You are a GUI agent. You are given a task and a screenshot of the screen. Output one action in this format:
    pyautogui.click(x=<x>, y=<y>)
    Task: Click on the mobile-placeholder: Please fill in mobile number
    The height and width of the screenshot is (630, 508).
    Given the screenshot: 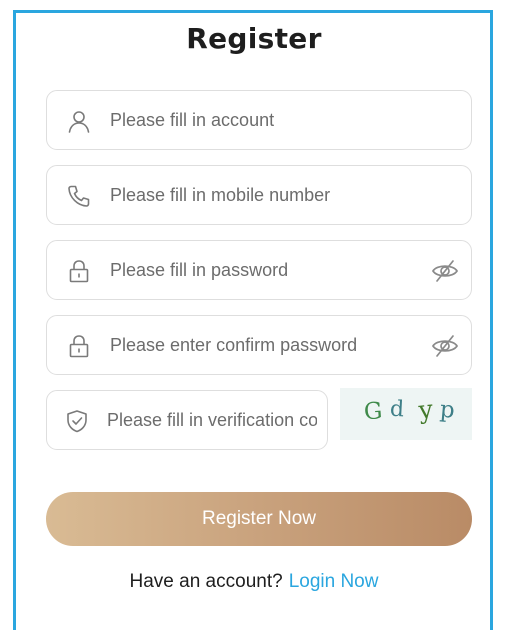 What is the action you would take?
    pyautogui.click(x=220, y=195)
    